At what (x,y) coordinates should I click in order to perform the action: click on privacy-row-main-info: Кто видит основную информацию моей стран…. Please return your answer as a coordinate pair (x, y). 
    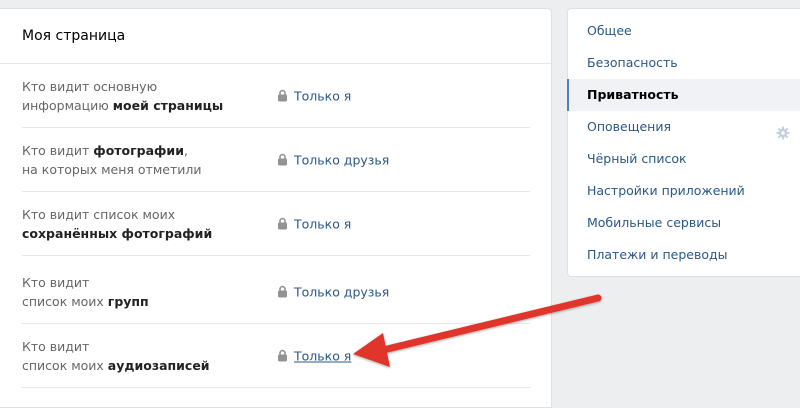
    Looking at the image, I should click on (276, 96).